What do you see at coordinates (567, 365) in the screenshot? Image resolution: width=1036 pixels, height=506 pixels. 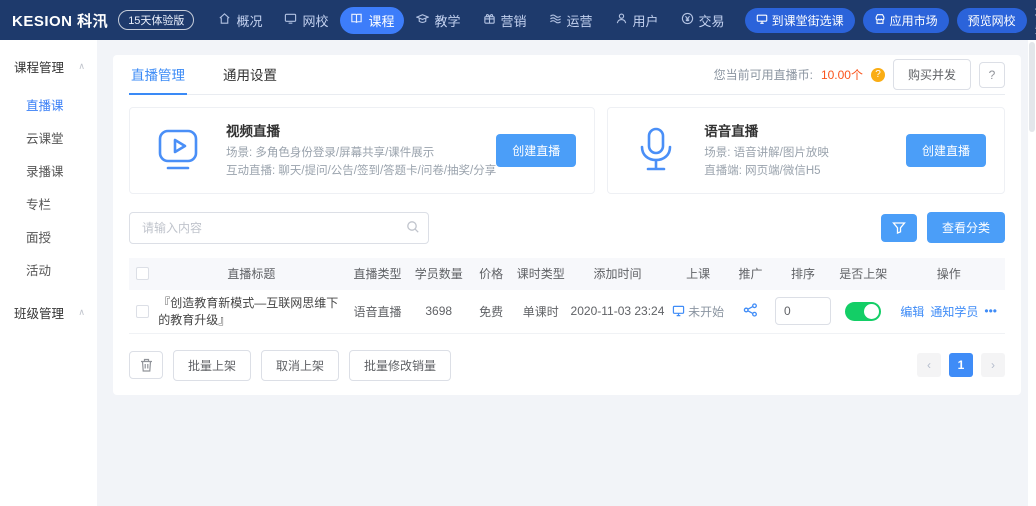 I see `bulk-actions-row: 批量上架 取消上架 批量修改销量 ‹ 1 ›` at bounding box center [567, 365].